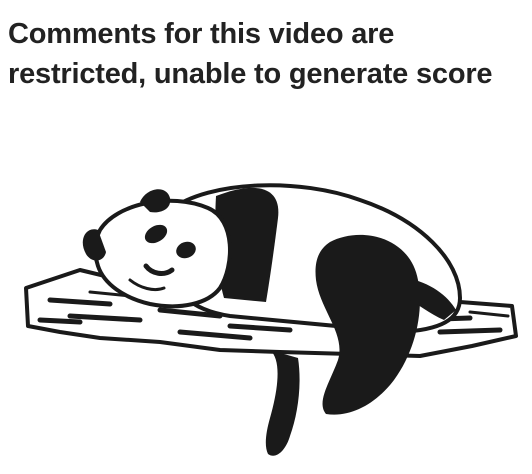 Image resolution: width=532 pixels, height=474 pixels. I want to click on message-line-1: Comments for this video are, so click(201, 34).